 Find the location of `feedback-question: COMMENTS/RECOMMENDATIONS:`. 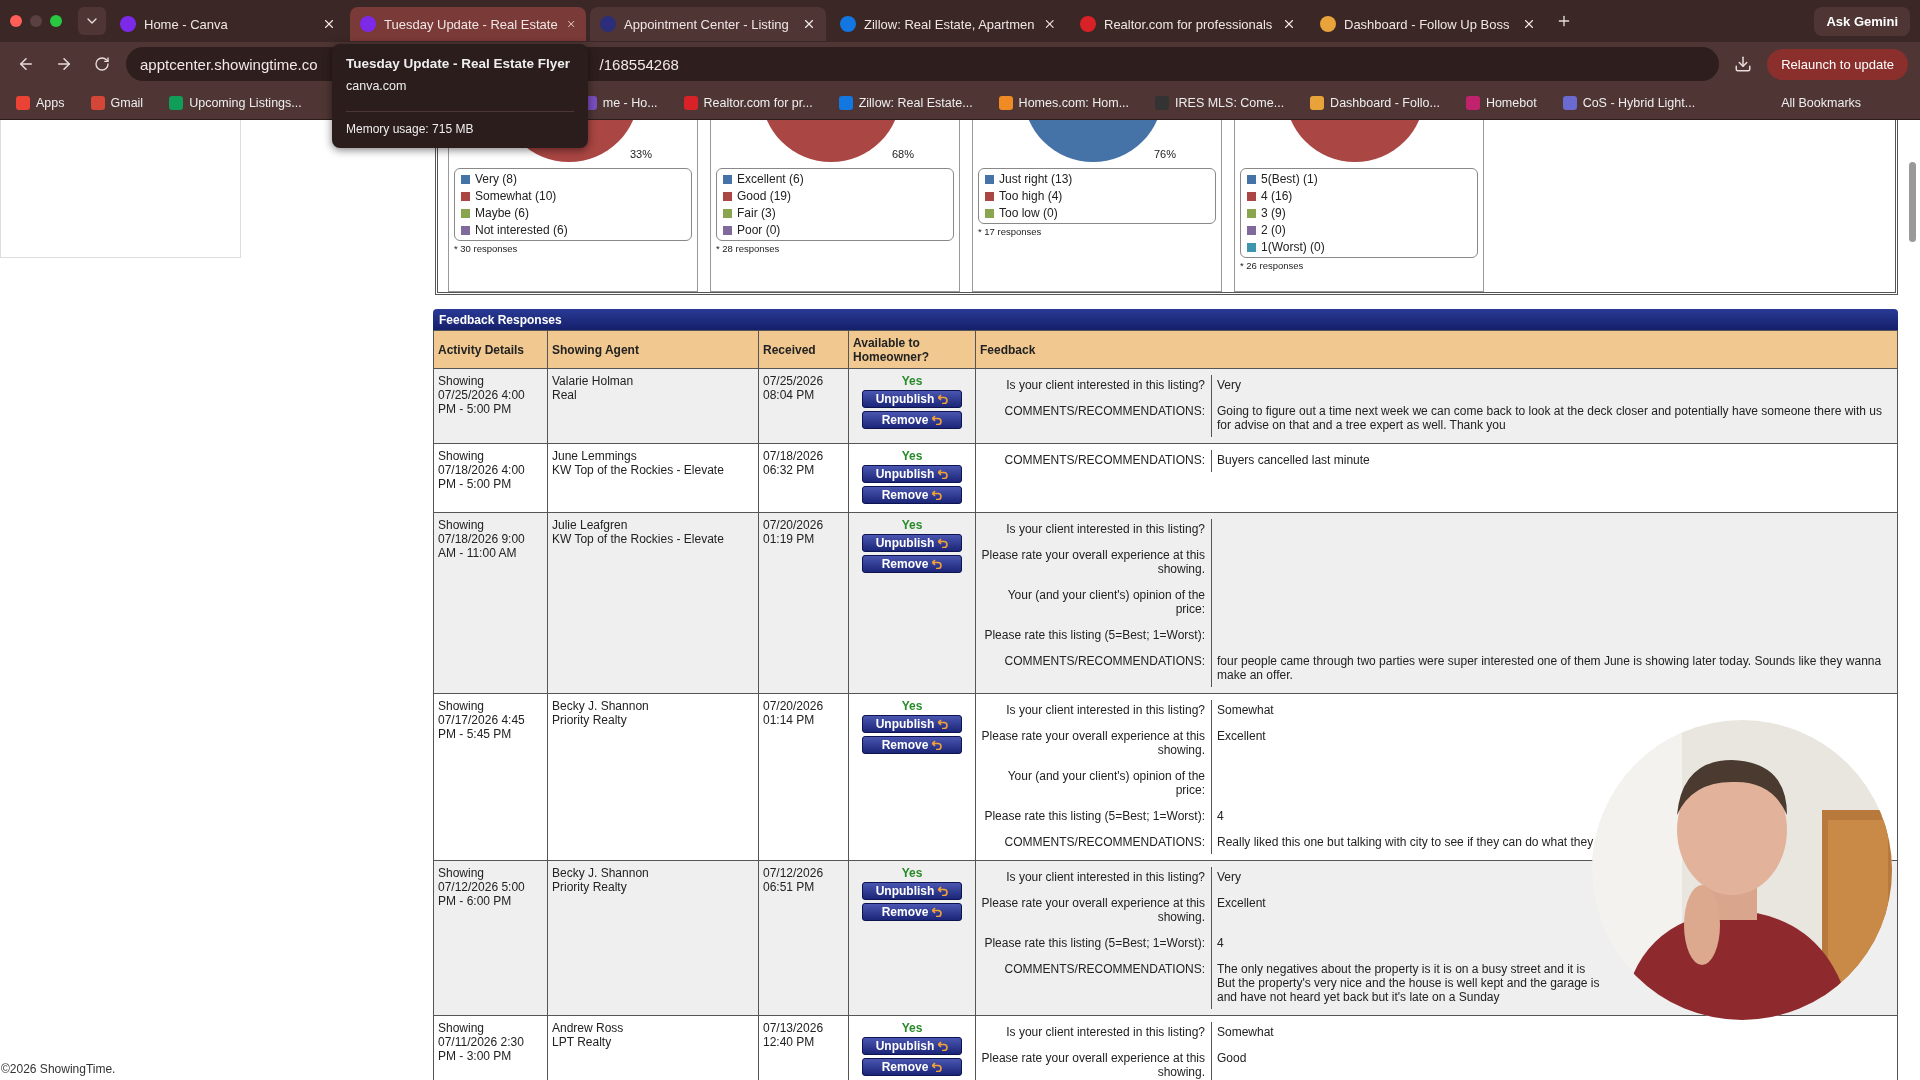

feedback-question: COMMENTS/RECOMMENDATIONS: is located at coordinates (1104, 411).